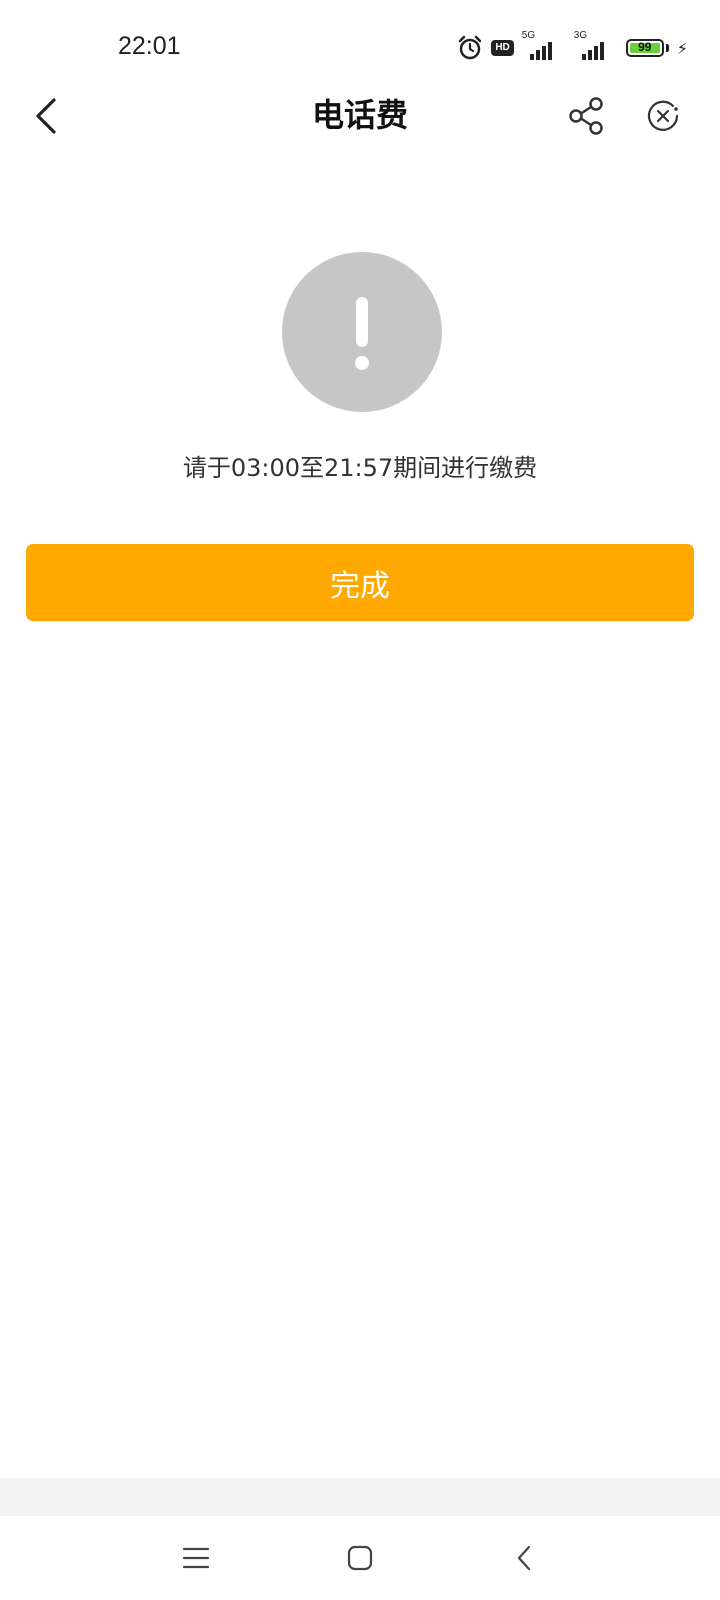  What do you see at coordinates (596, 45) in the screenshot?
I see `signal-icon: 3G` at bounding box center [596, 45].